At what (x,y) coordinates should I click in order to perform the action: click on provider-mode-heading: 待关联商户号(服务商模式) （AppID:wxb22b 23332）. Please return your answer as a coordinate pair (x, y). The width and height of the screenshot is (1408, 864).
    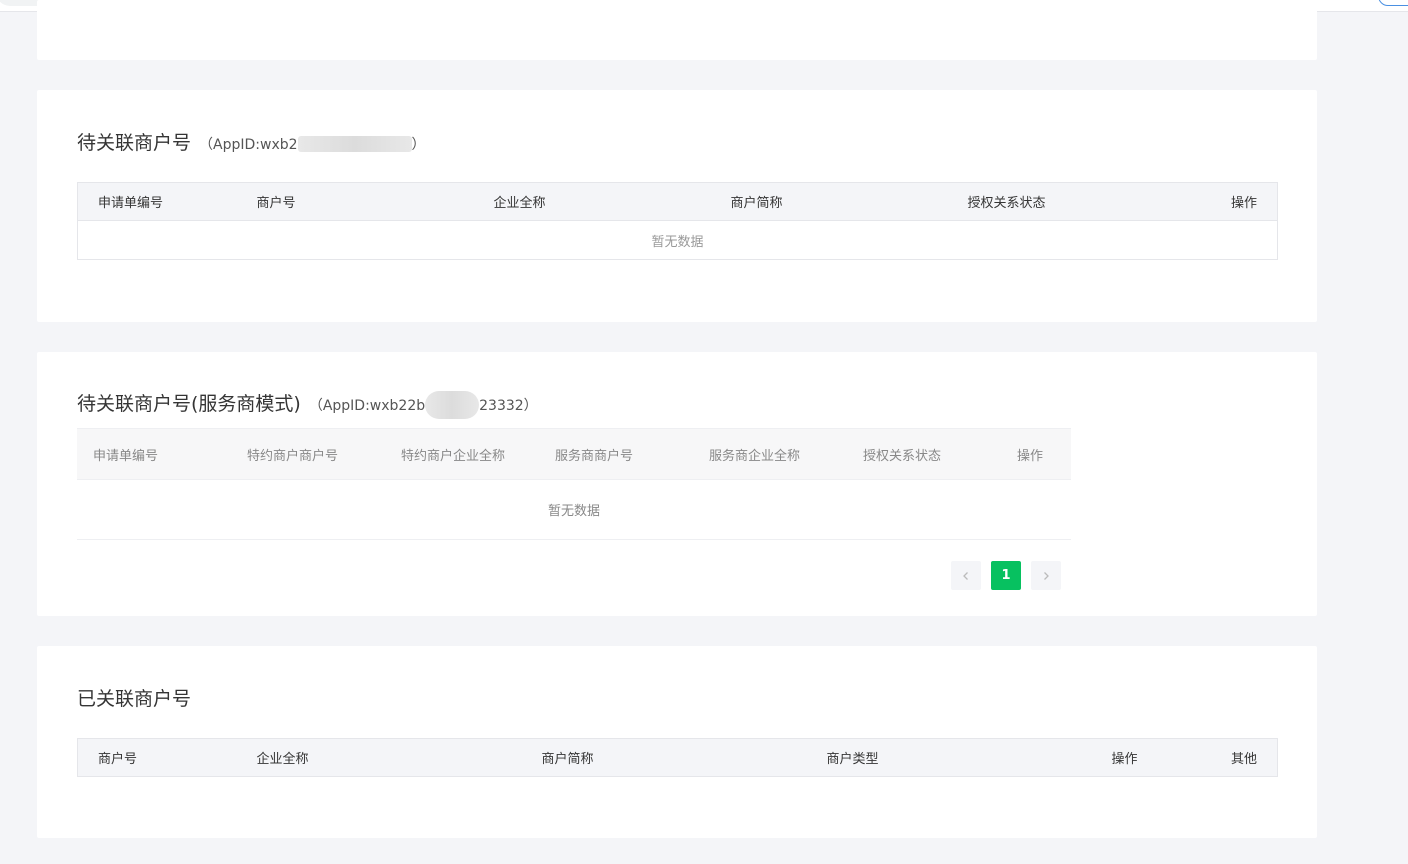
    Looking at the image, I should click on (307, 404).